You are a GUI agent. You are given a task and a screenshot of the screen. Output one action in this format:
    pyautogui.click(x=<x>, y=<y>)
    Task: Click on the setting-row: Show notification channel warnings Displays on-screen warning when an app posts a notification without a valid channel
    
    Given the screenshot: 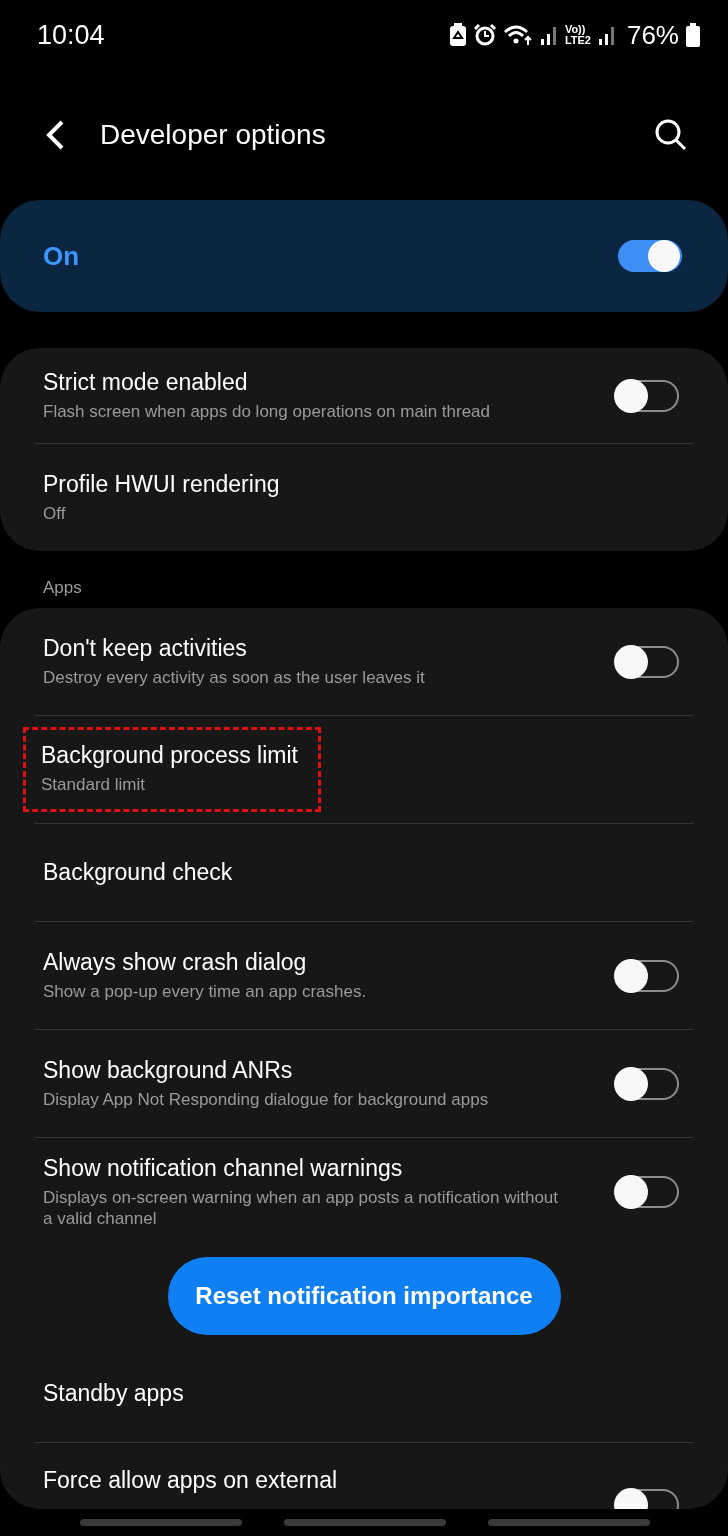 What is the action you would take?
    pyautogui.click(x=364, y=1191)
    